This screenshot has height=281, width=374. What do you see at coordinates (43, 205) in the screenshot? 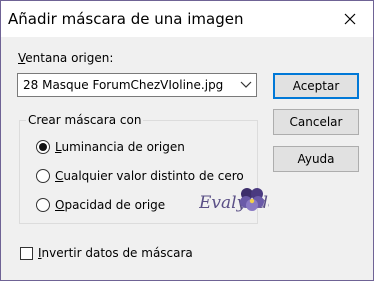
I see `radio-button-opacity` at bounding box center [43, 205].